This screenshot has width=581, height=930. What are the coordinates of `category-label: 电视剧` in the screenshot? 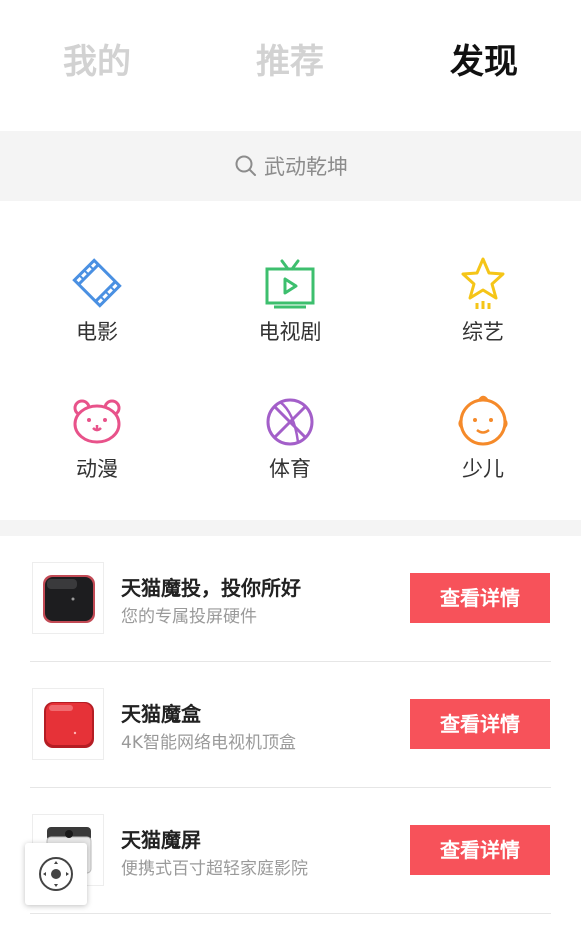 It's located at (290, 332).